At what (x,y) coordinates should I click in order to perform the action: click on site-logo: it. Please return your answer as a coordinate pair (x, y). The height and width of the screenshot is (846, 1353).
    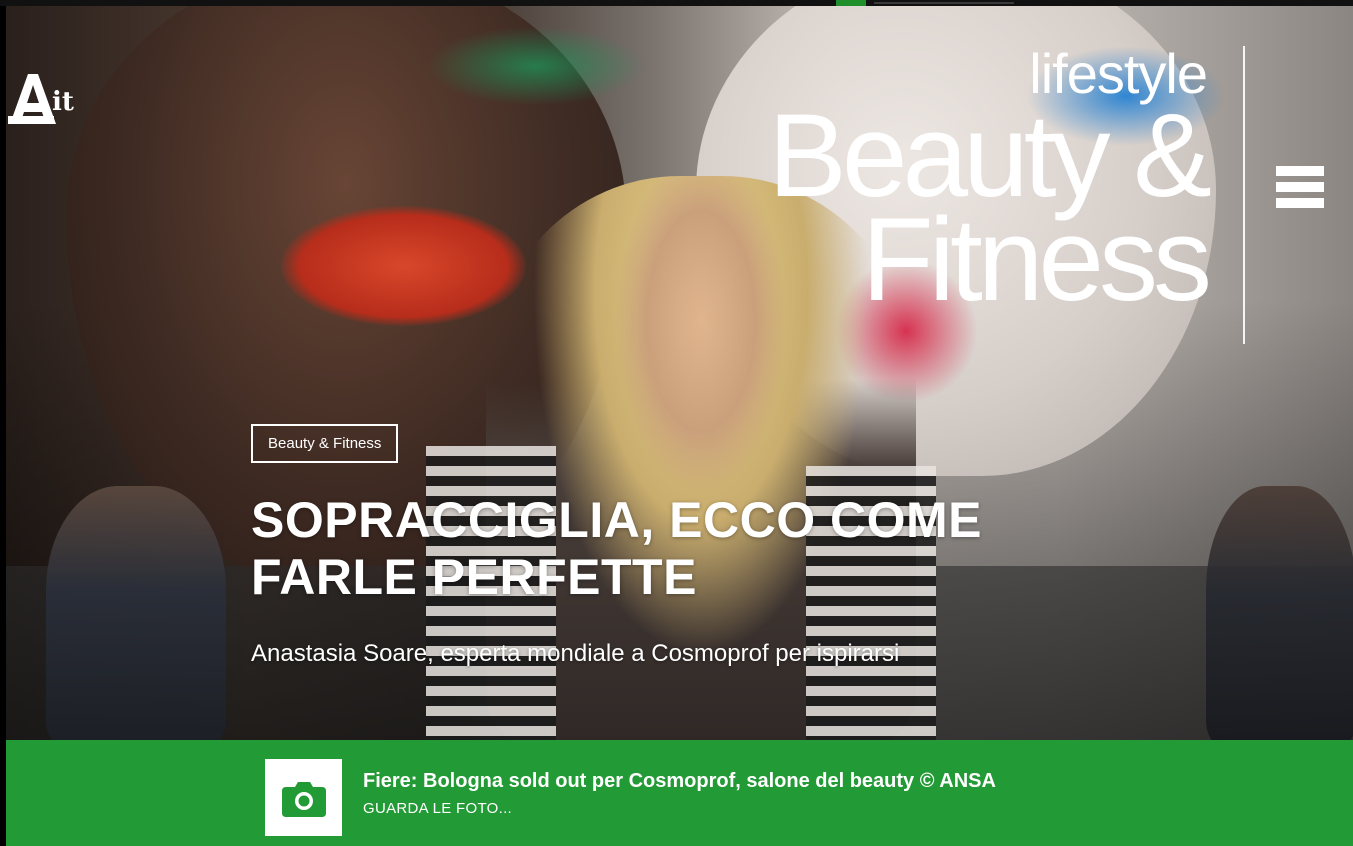
    Looking at the image, I should click on (44, 98).